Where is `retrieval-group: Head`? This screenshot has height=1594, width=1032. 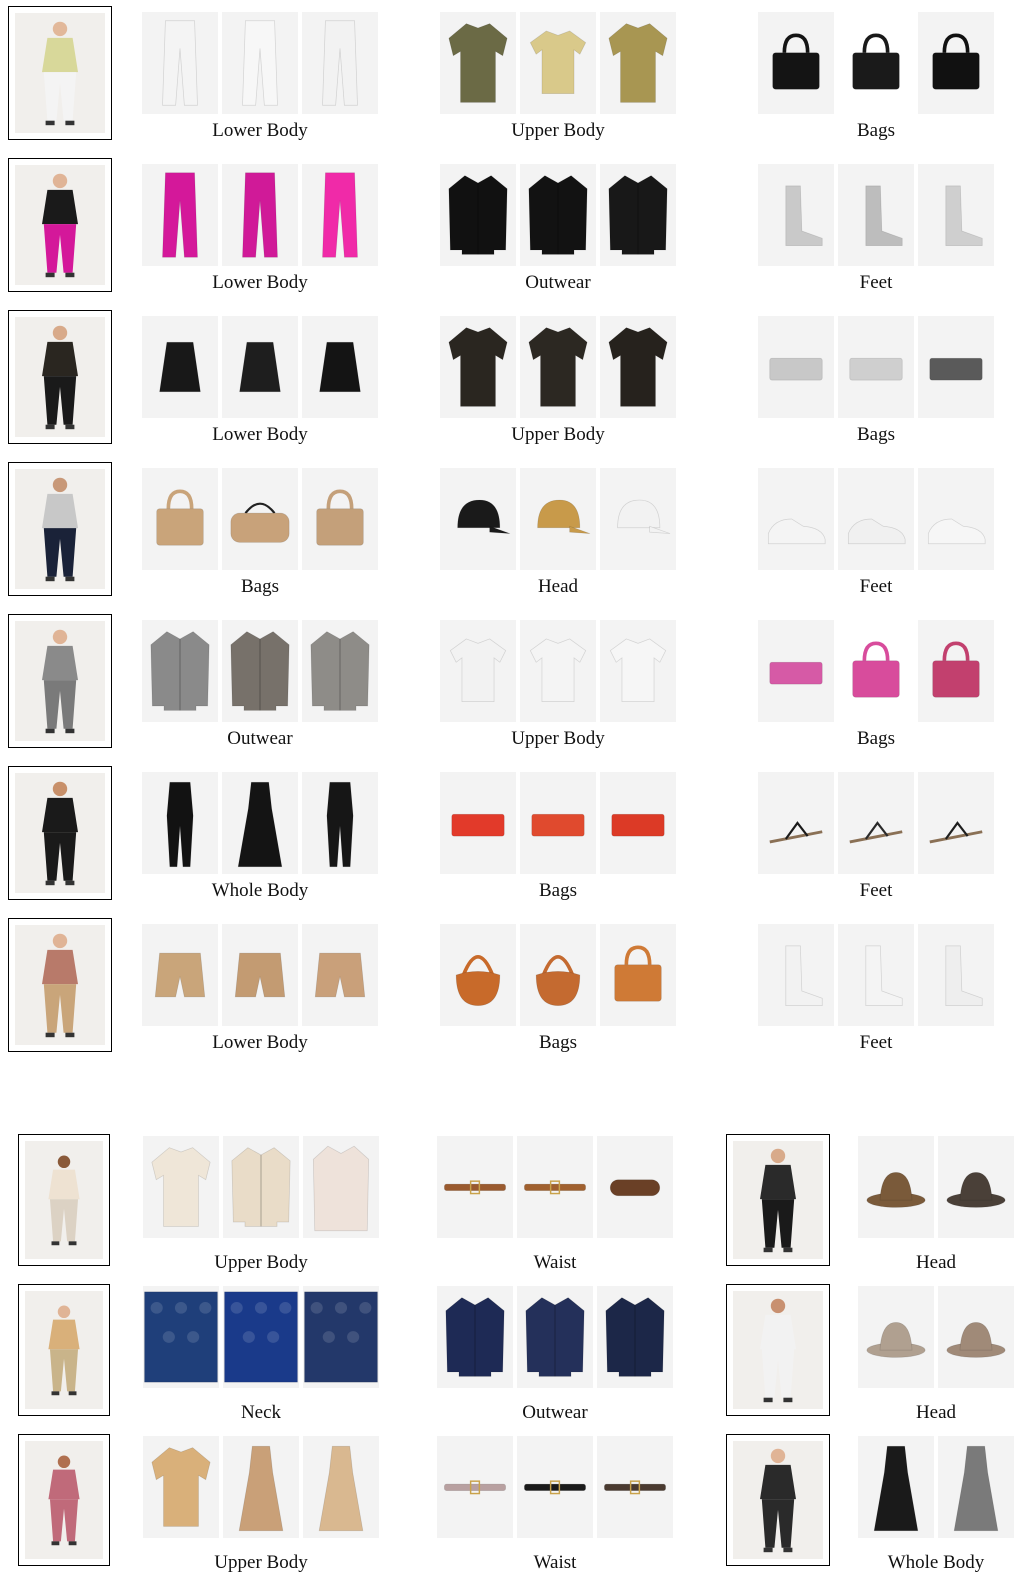
retrieval-group: Head is located at coordinates (935, 1356).